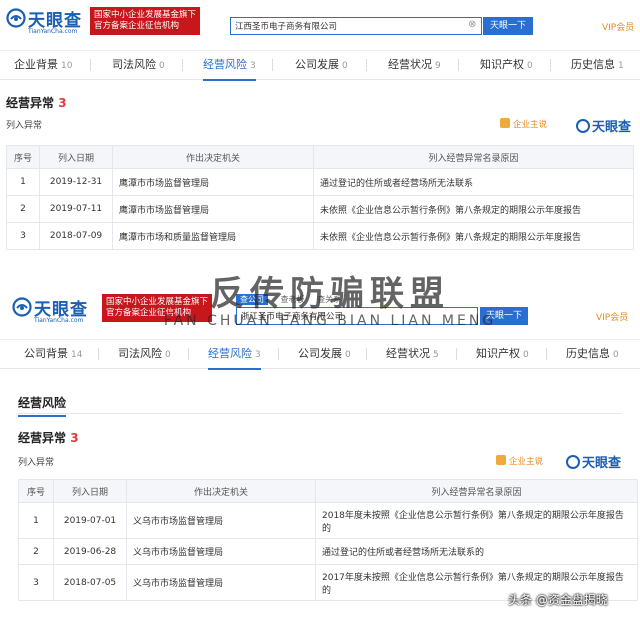 This screenshot has height=617, width=640. What do you see at coordinates (436, 355) in the screenshot?
I see `tab-count: 5` at bounding box center [436, 355].